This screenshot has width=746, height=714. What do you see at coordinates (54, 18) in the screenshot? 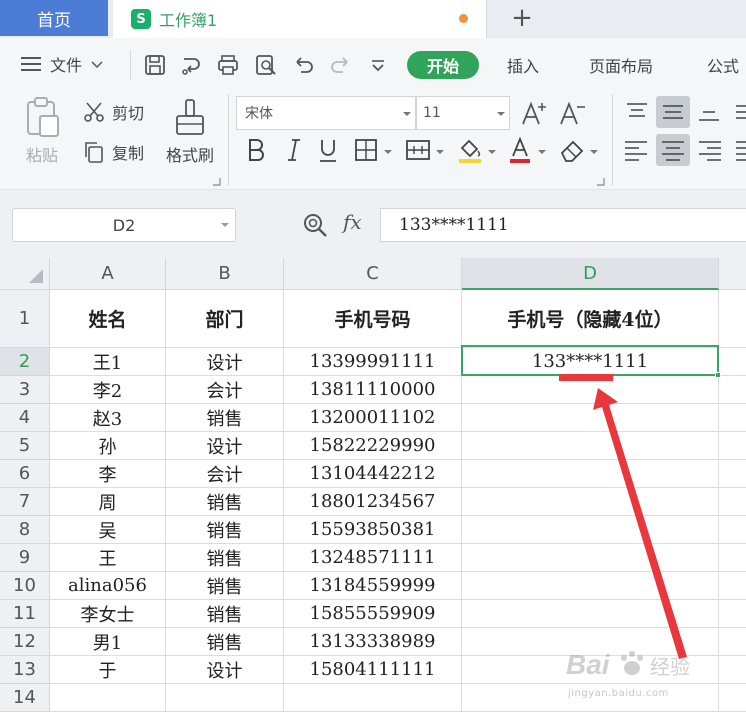
I see `tab-home: 首页` at bounding box center [54, 18].